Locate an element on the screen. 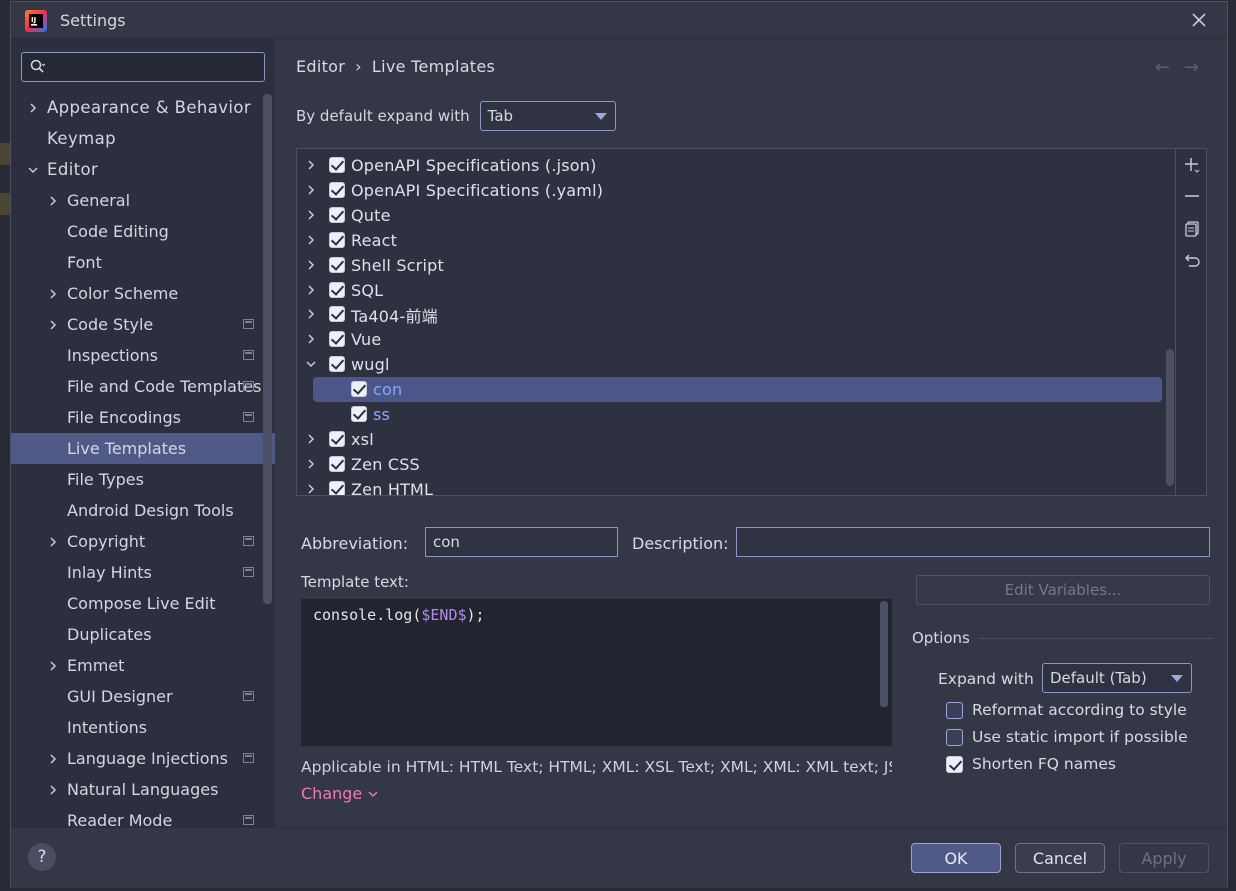  template-group-row: OpenAPI Specifications (.json) is located at coordinates (736, 165).